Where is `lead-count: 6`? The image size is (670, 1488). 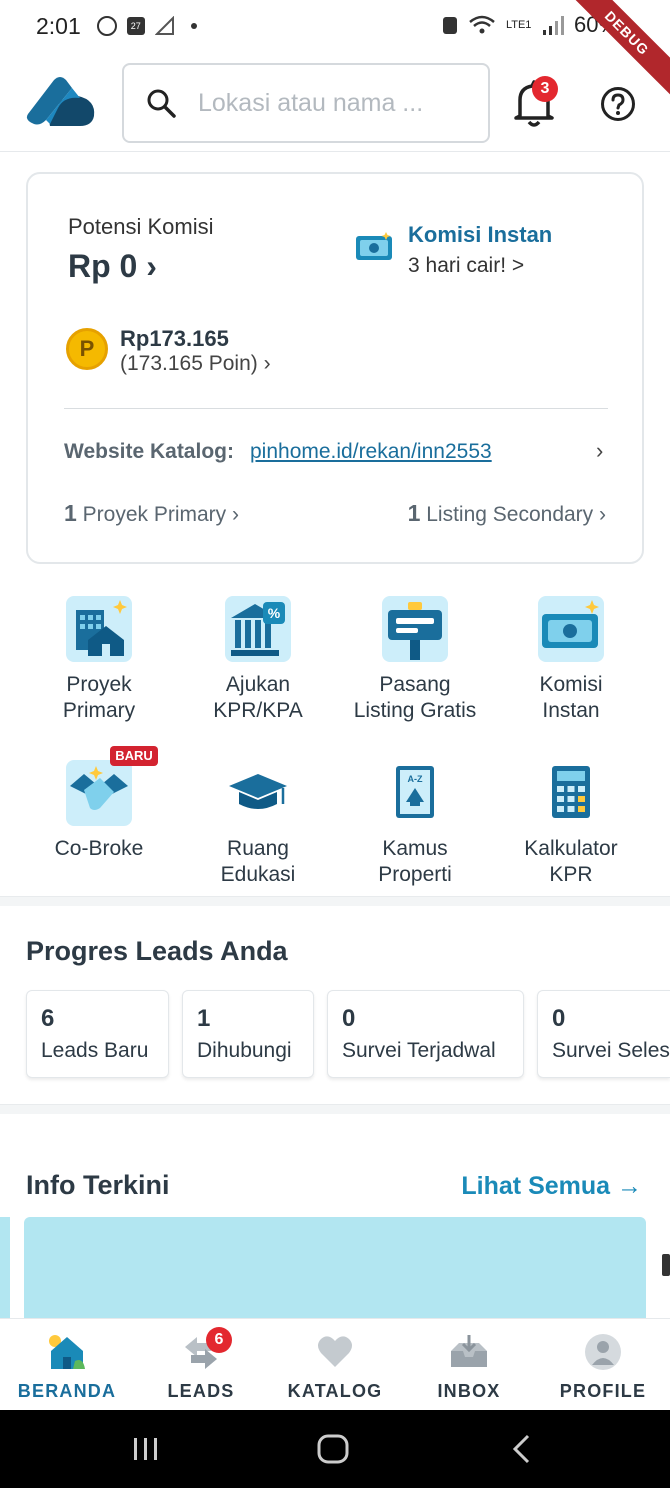
lead-count: 6 is located at coordinates (48, 1018).